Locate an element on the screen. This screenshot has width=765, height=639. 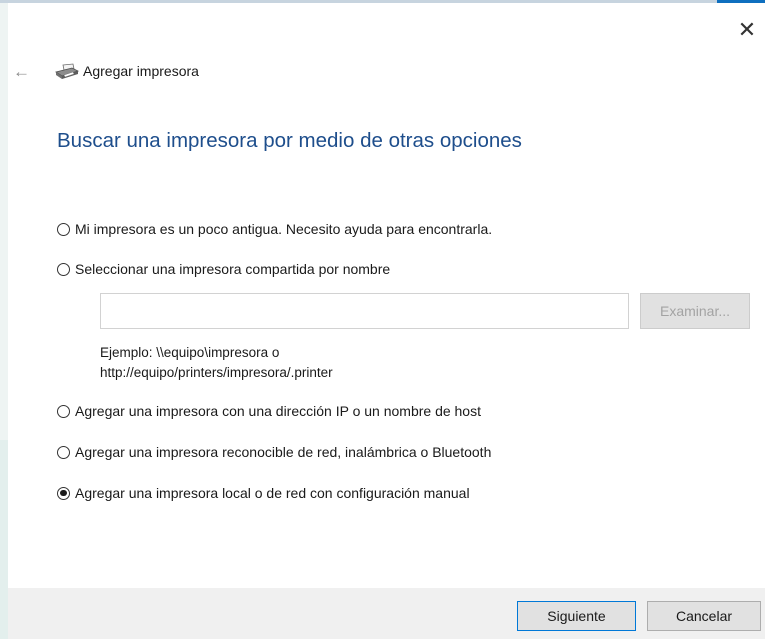
titlebar-accent is located at coordinates (741, 1).